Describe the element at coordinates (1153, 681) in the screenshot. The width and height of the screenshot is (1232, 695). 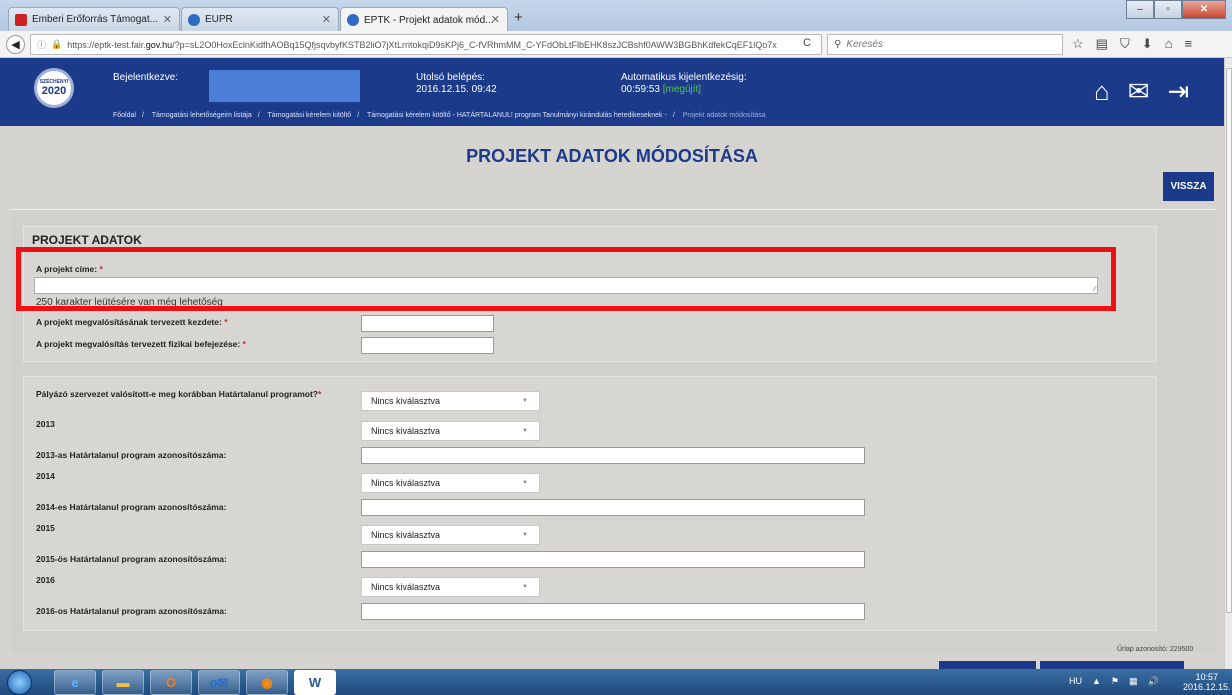
I see `volume-icon: 🔊` at that location.